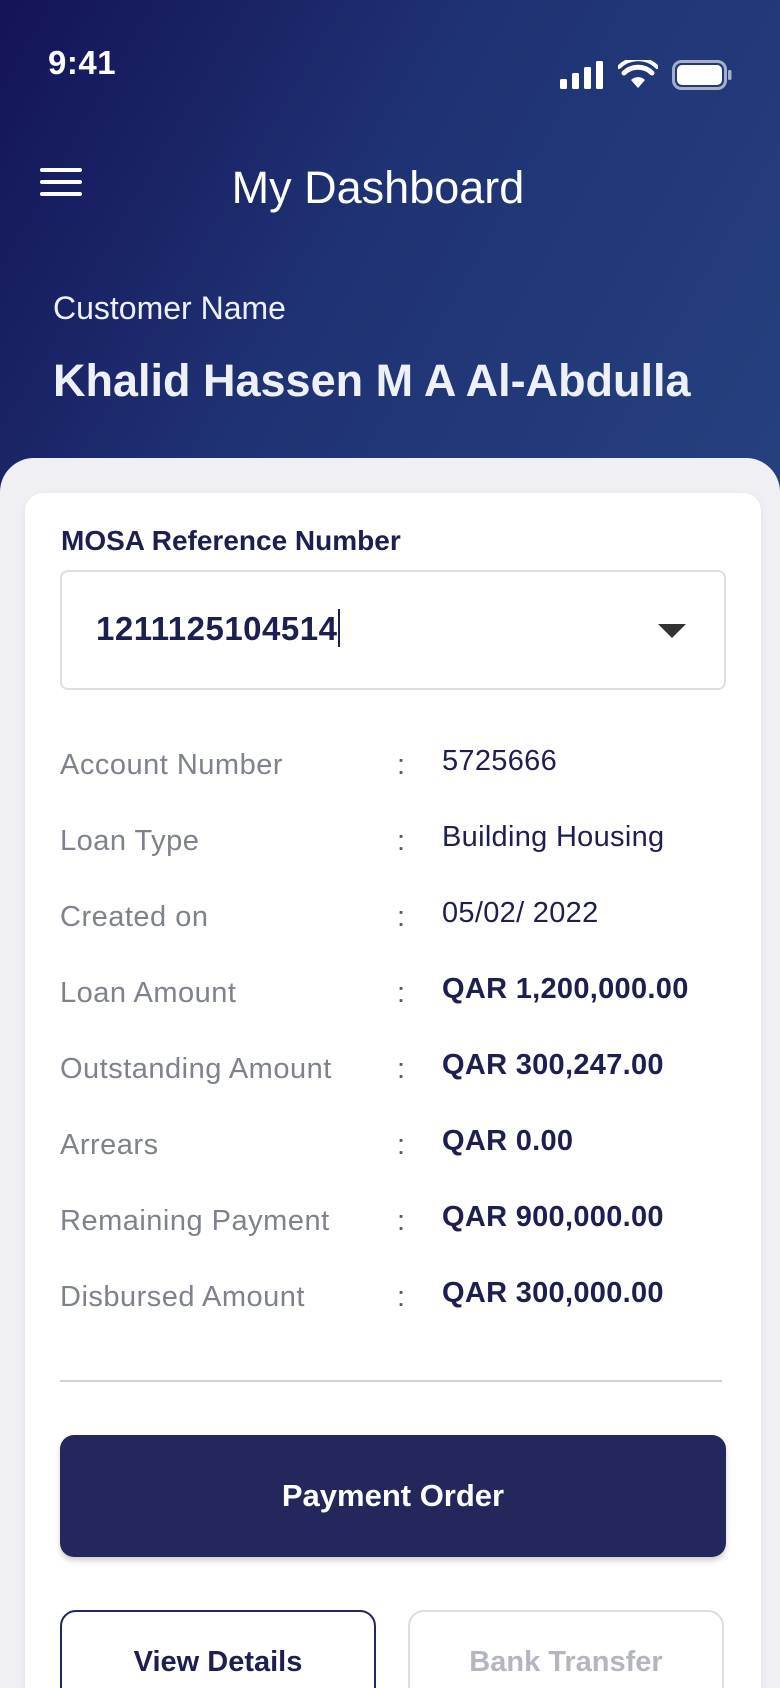 This screenshot has width=780, height=1688. What do you see at coordinates (109, 1145) in the screenshot?
I see `detail-key: Arrears` at bounding box center [109, 1145].